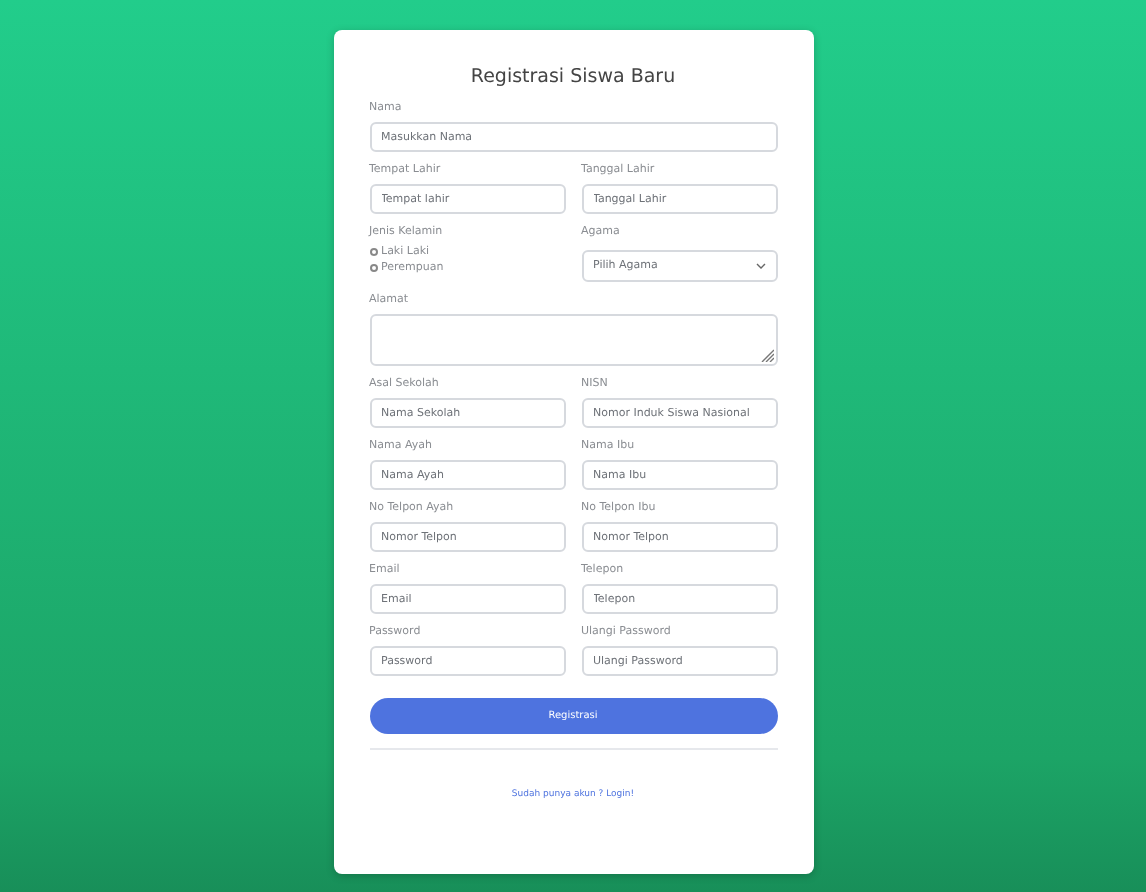  I want to click on textarea-field, so click(573, 340).